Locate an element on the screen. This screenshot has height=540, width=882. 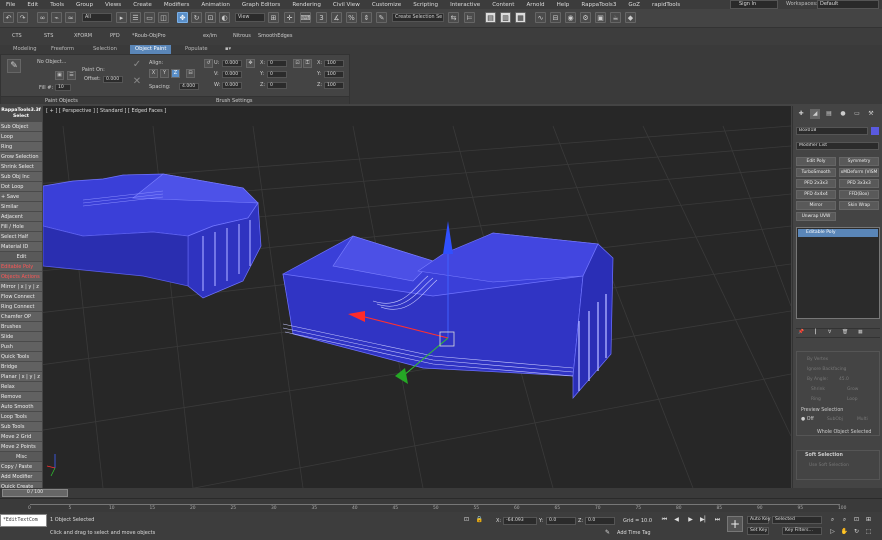
select-object-icon: ▸ is located at coordinates (121, 17).